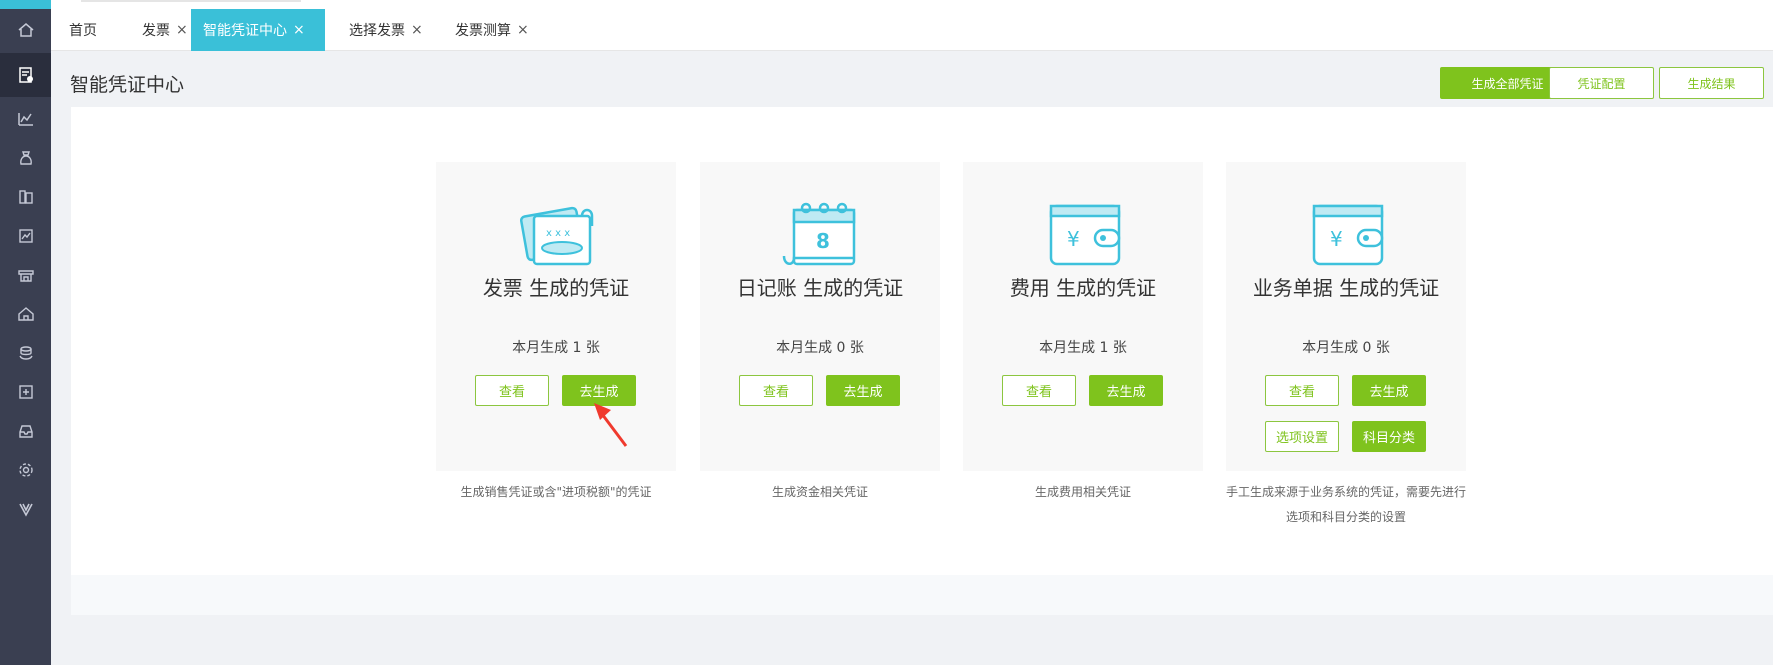 The height and width of the screenshot is (665, 1773). What do you see at coordinates (1083, 288) in the screenshot?
I see `card-title: 费用 生成的凭证` at bounding box center [1083, 288].